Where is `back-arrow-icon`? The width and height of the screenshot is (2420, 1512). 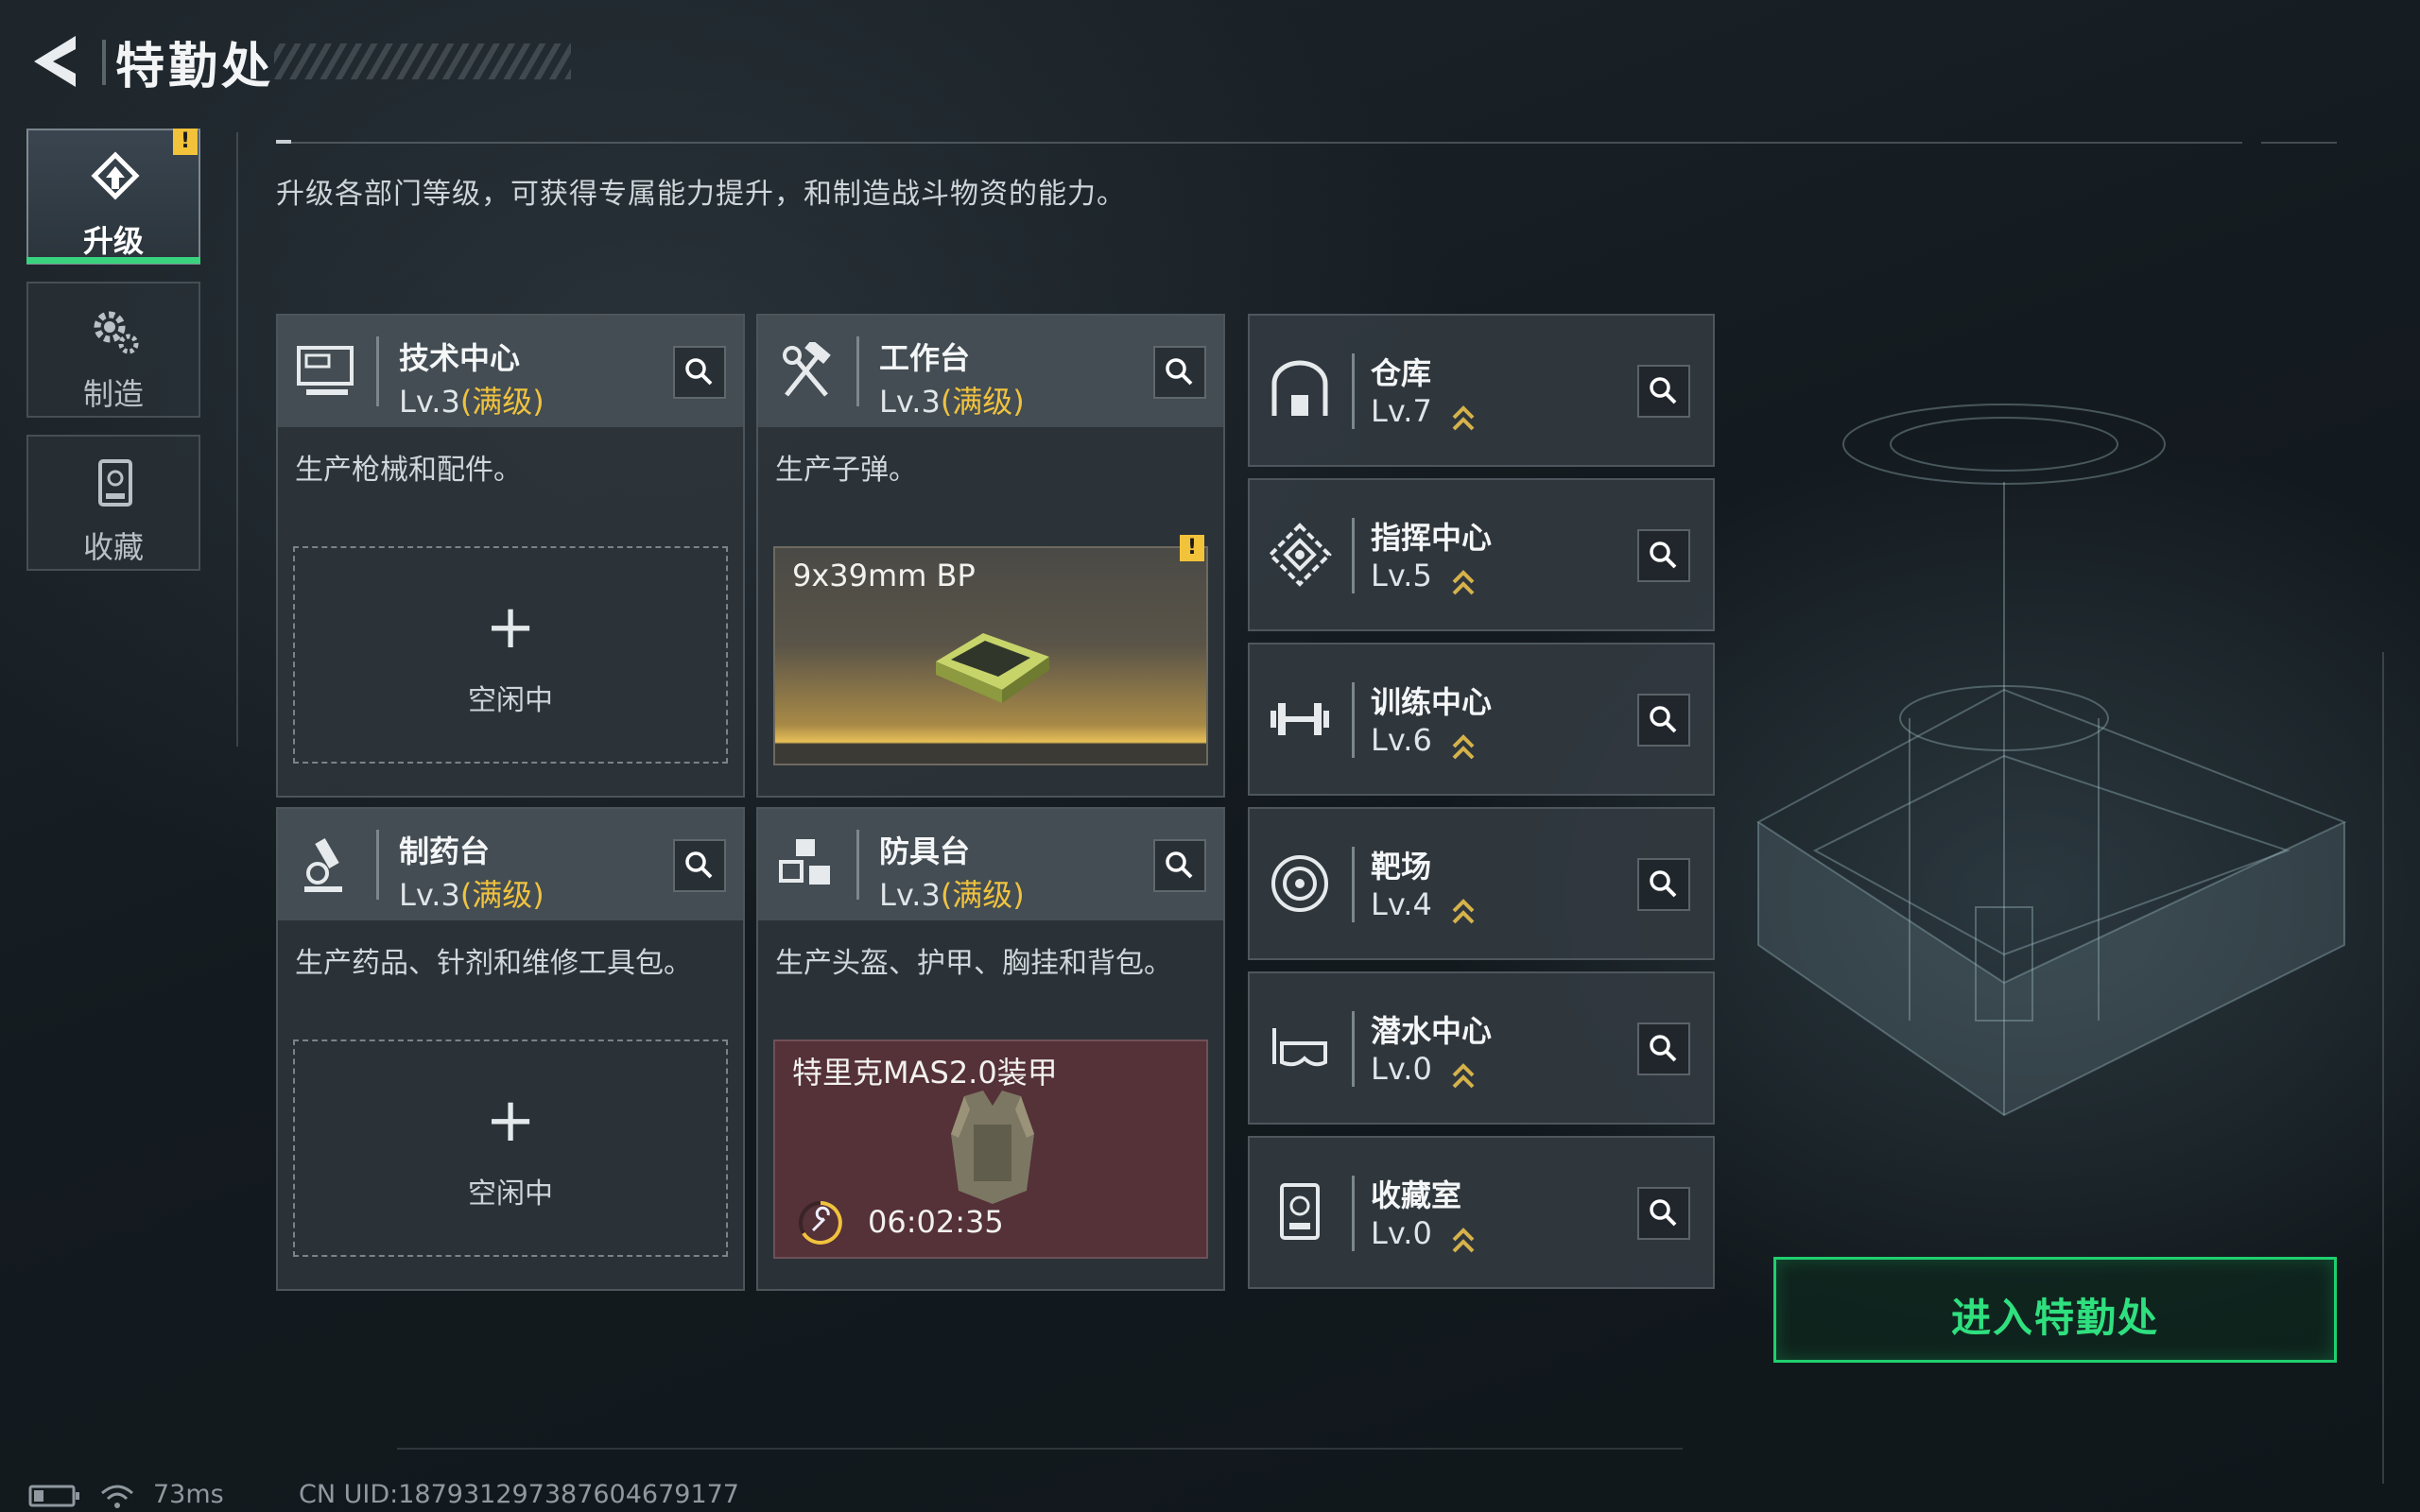 back-arrow-icon is located at coordinates (55, 61).